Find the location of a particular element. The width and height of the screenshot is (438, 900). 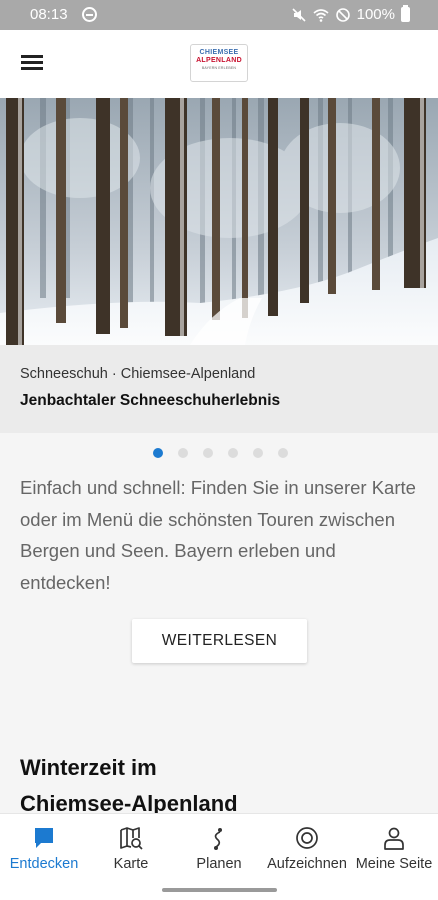

do-not-disturb-icon is located at coordinates (89, 14).